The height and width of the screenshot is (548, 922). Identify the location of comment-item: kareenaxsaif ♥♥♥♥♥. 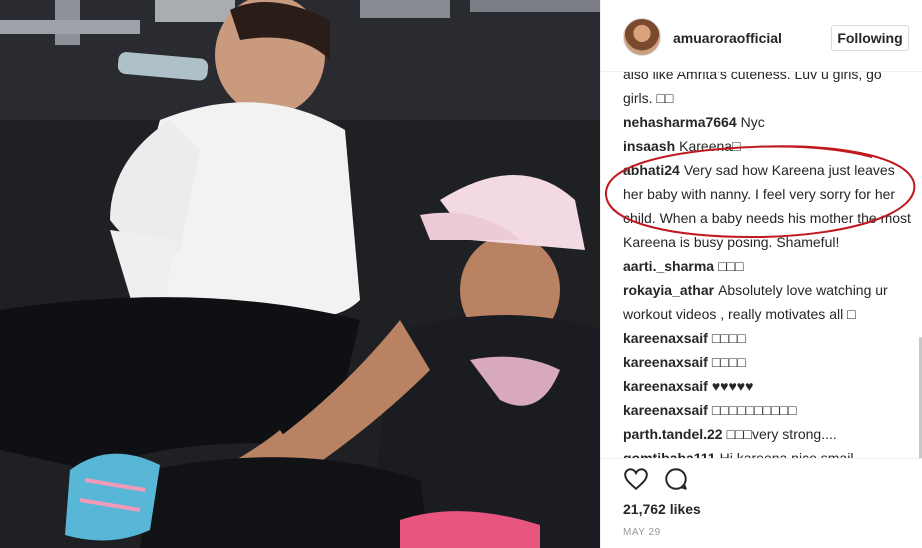
(768, 386).